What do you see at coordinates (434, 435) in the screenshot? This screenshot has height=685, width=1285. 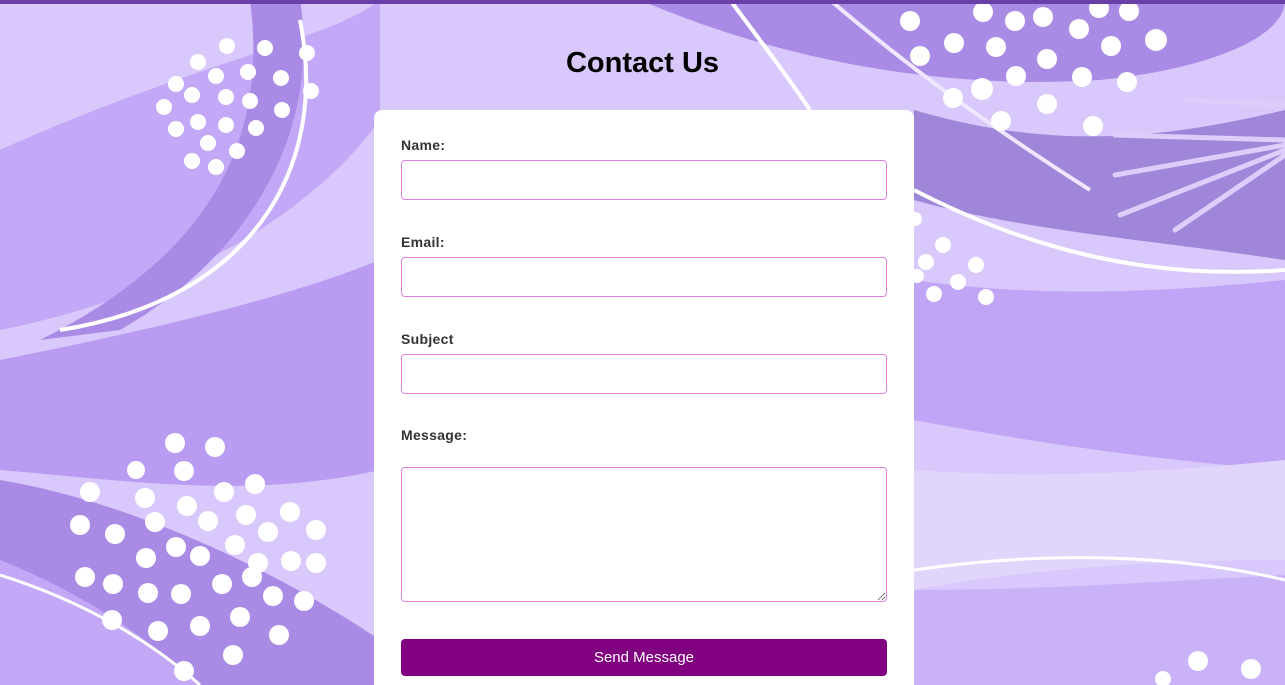 I see `message-label: Message:` at bounding box center [434, 435].